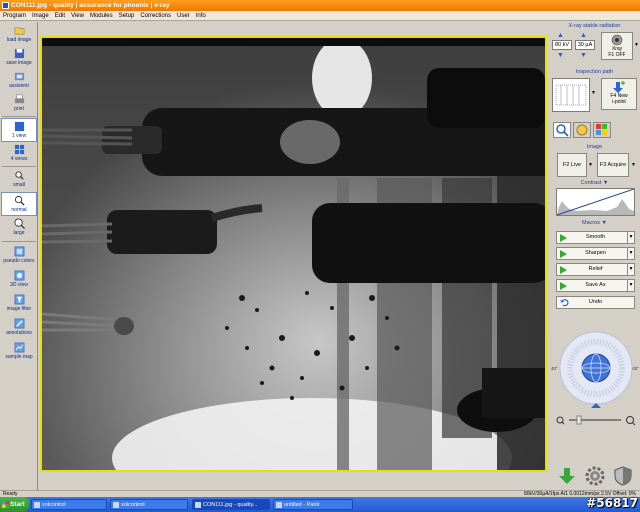 This screenshot has width=640, height=512. What do you see at coordinates (595, 285) in the screenshot?
I see `macro-save-as-button: Save As ▼` at bounding box center [595, 285].